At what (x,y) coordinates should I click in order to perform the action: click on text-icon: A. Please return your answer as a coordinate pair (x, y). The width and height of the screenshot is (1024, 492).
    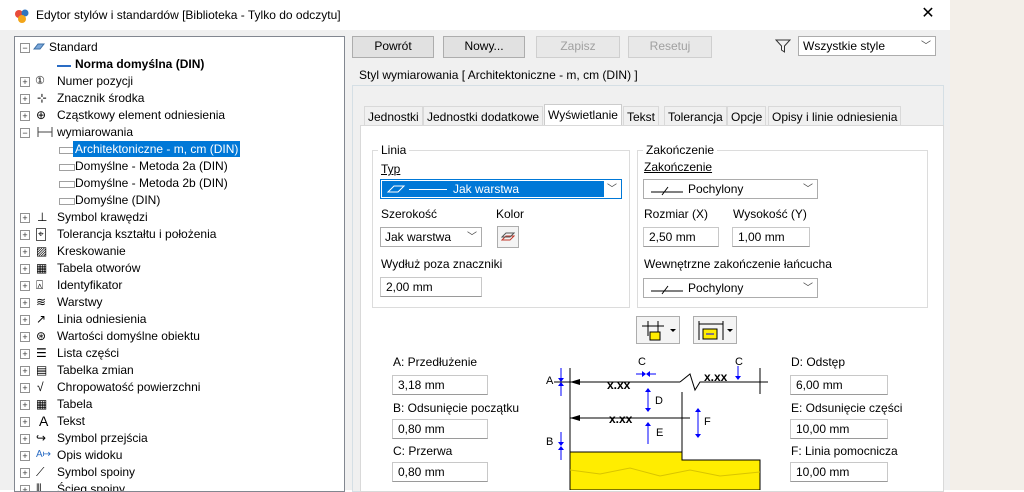
    Looking at the image, I should click on (44, 421).